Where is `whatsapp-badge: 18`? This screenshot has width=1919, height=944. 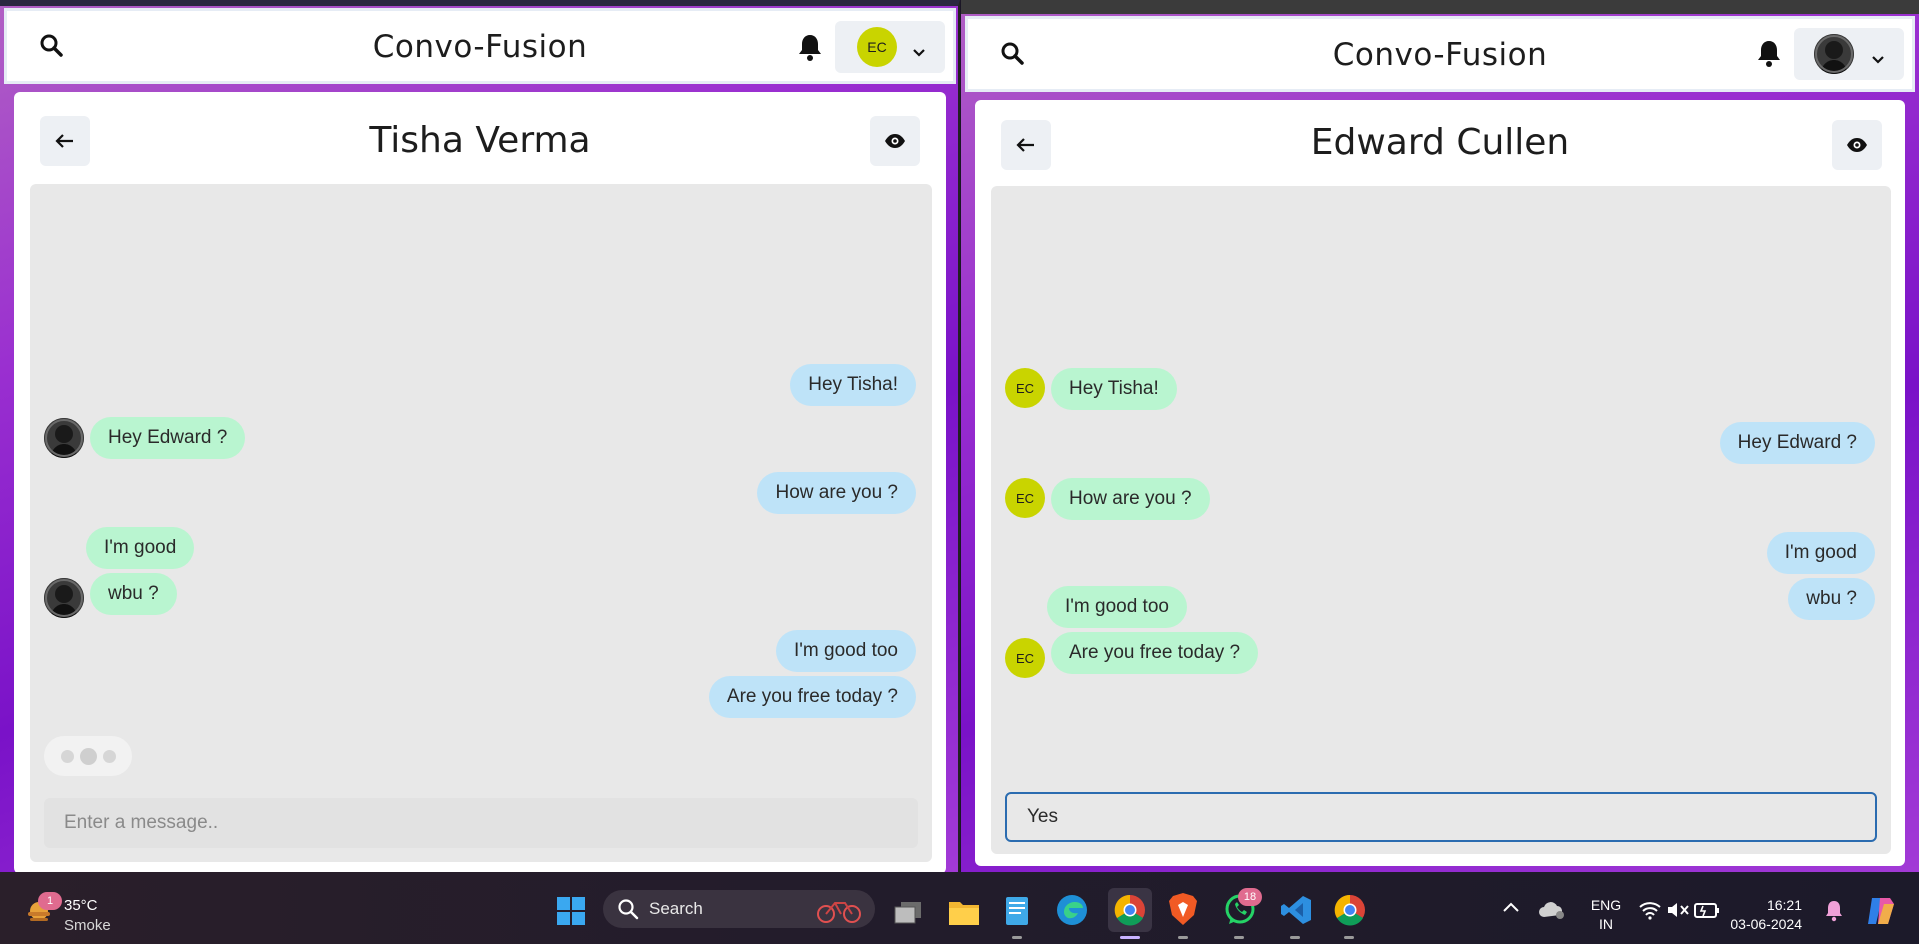
whatsapp-badge: 18 is located at coordinates (1250, 897).